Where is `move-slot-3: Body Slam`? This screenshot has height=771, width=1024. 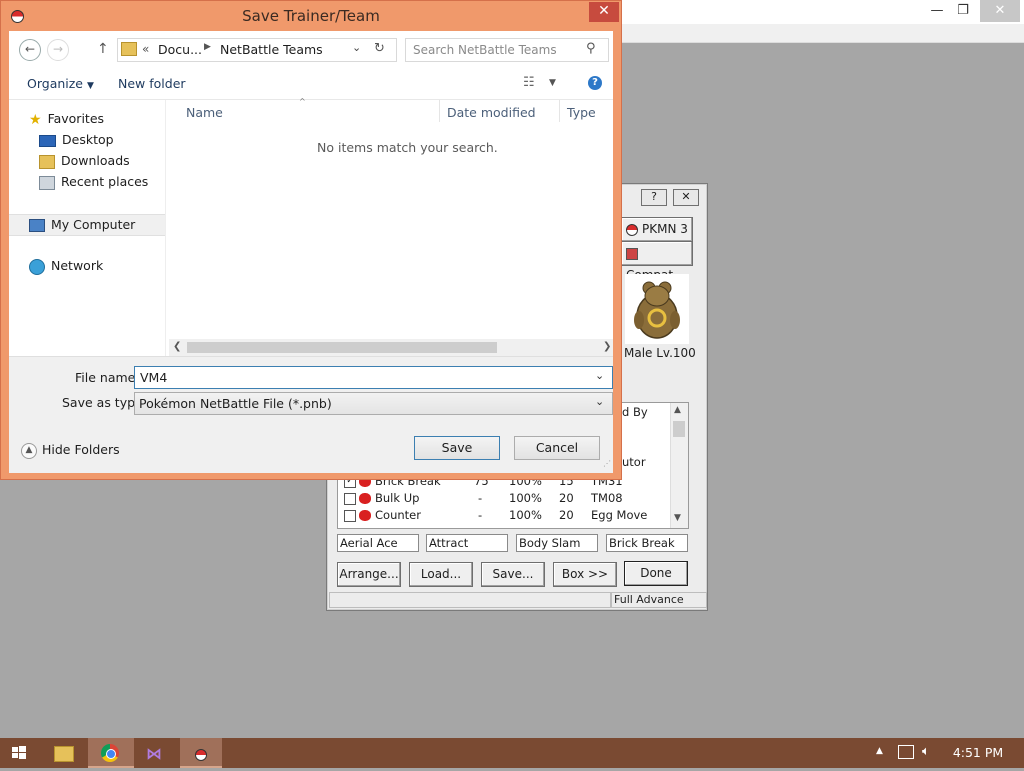 move-slot-3: Body Slam is located at coordinates (557, 543).